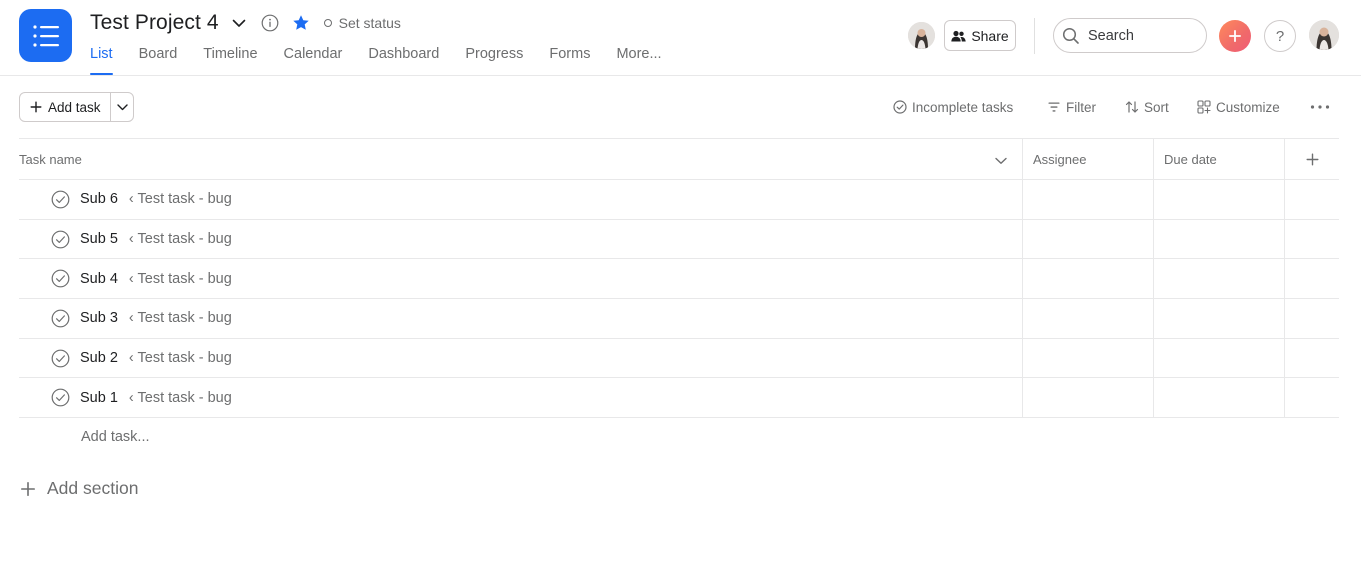 The width and height of the screenshot is (1361, 571). What do you see at coordinates (1087, 159) in the screenshot?
I see `column-header-assignee: Assignee` at bounding box center [1087, 159].